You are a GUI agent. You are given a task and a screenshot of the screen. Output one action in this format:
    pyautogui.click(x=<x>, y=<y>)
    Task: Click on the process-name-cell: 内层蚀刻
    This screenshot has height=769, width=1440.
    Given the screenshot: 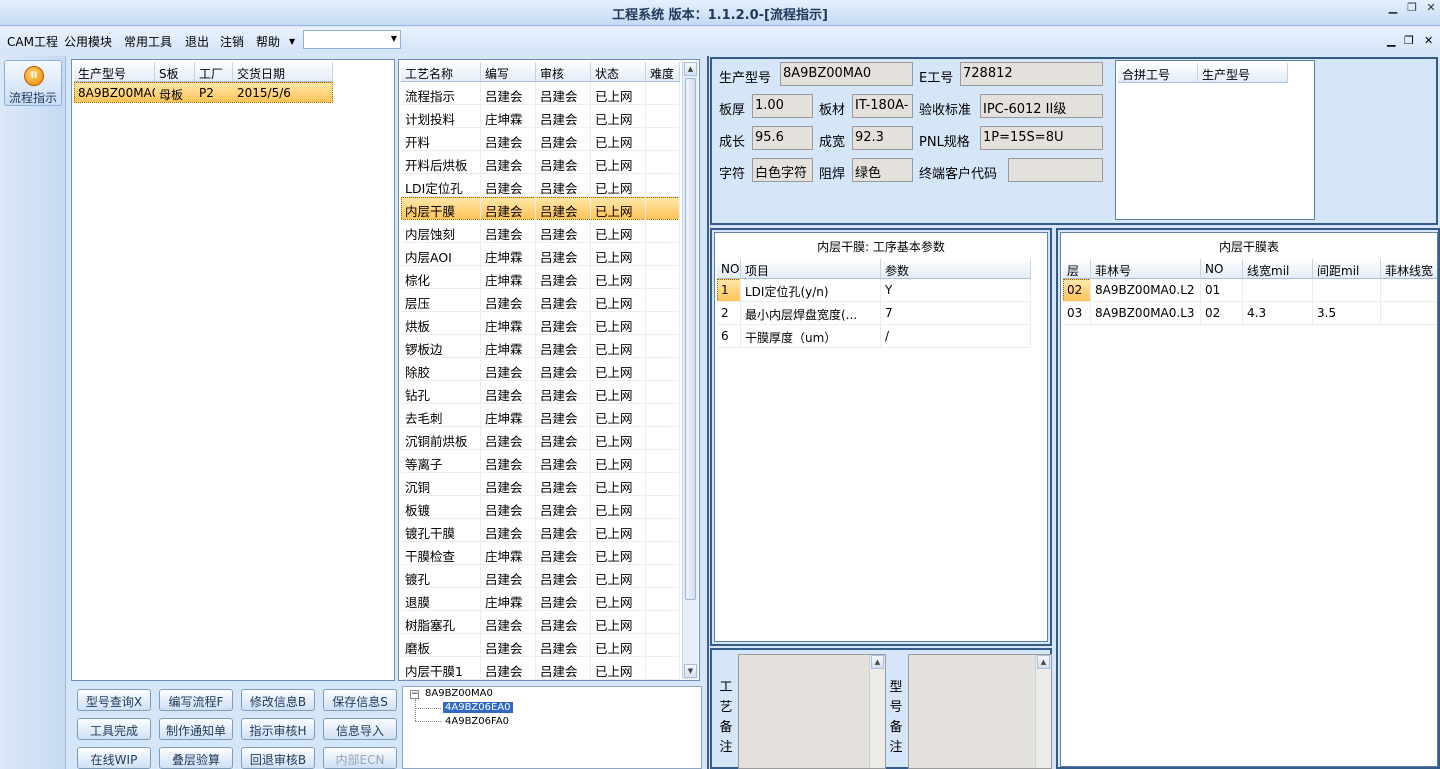 What is the action you would take?
    pyautogui.click(x=441, y=231)
    